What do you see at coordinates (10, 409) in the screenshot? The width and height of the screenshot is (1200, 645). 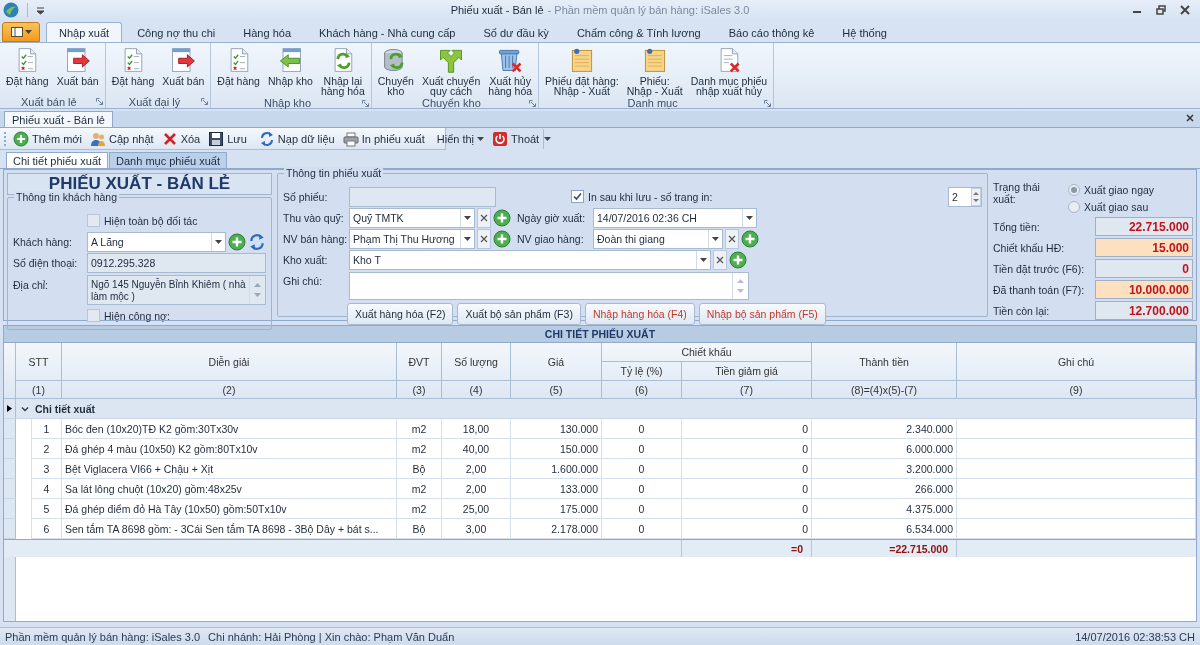 I see `row-header` at bounding box center [10, 409].